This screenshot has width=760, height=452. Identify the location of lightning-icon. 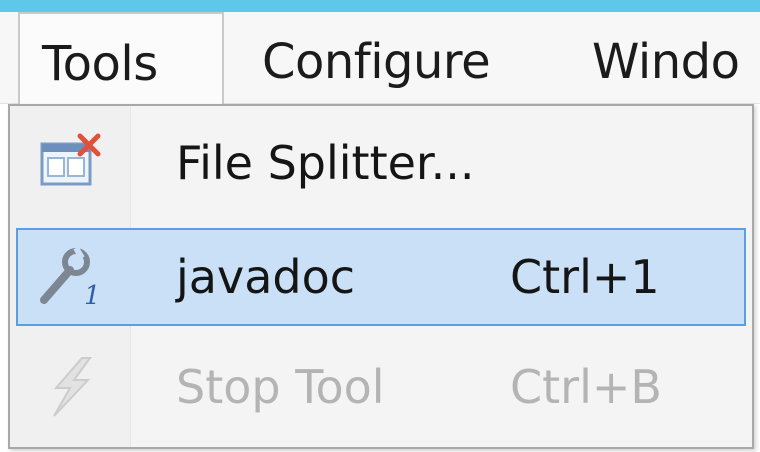
(71, 387).